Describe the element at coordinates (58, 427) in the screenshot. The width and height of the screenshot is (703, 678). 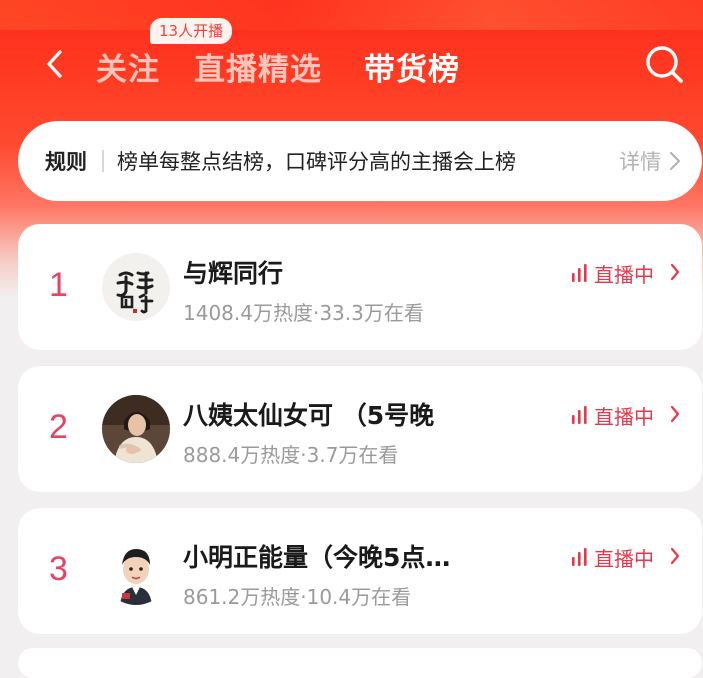
I see `rank-number: 2` at that location.